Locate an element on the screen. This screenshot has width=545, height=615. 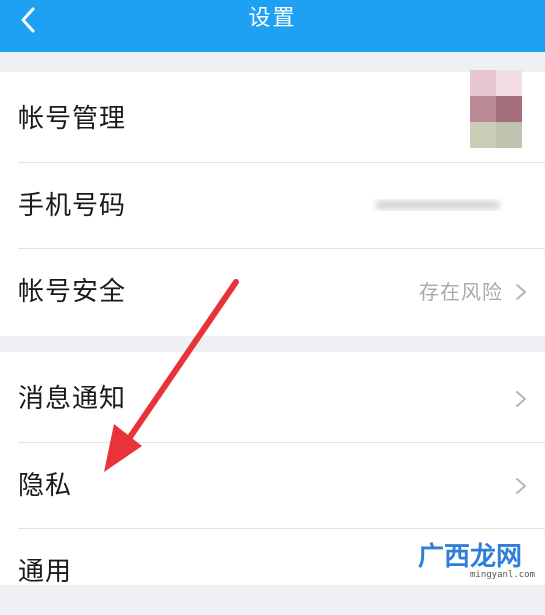
settings-row-account-security: 帐号安全 存在风险 is located at coordinates (272, 292).